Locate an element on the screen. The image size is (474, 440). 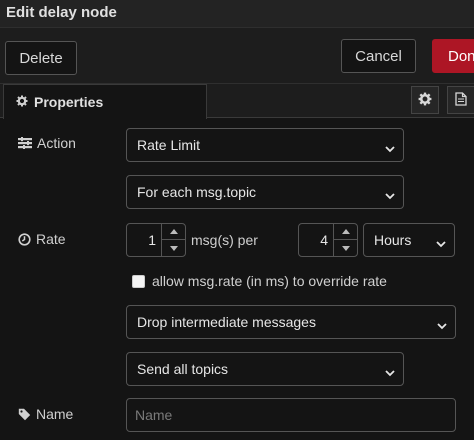
rate-label: Rate is located at coordinates (42, 239).